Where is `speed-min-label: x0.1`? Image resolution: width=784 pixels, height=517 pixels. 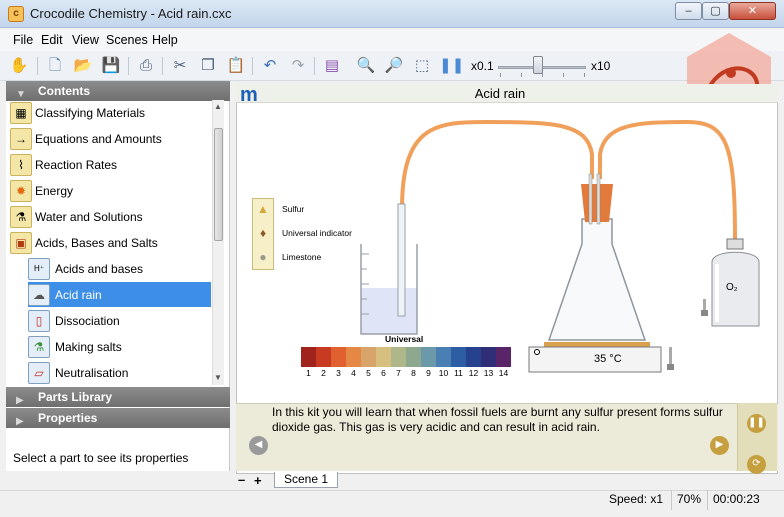
speed-min-label: x0.1 is located at coordinates (482, 66).